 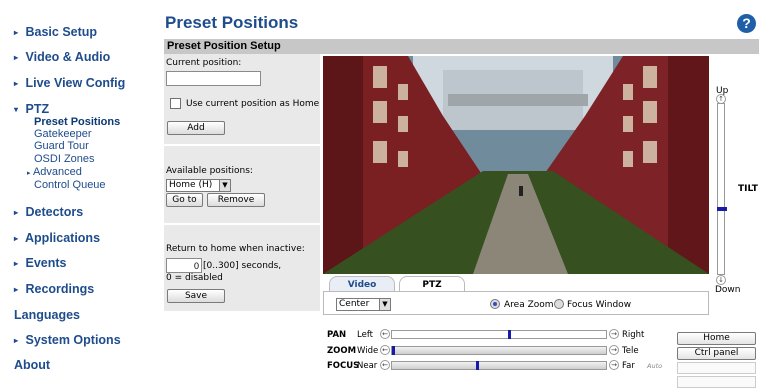 I want to click on tilt-down-label: Down, so click(x=728, y=290).